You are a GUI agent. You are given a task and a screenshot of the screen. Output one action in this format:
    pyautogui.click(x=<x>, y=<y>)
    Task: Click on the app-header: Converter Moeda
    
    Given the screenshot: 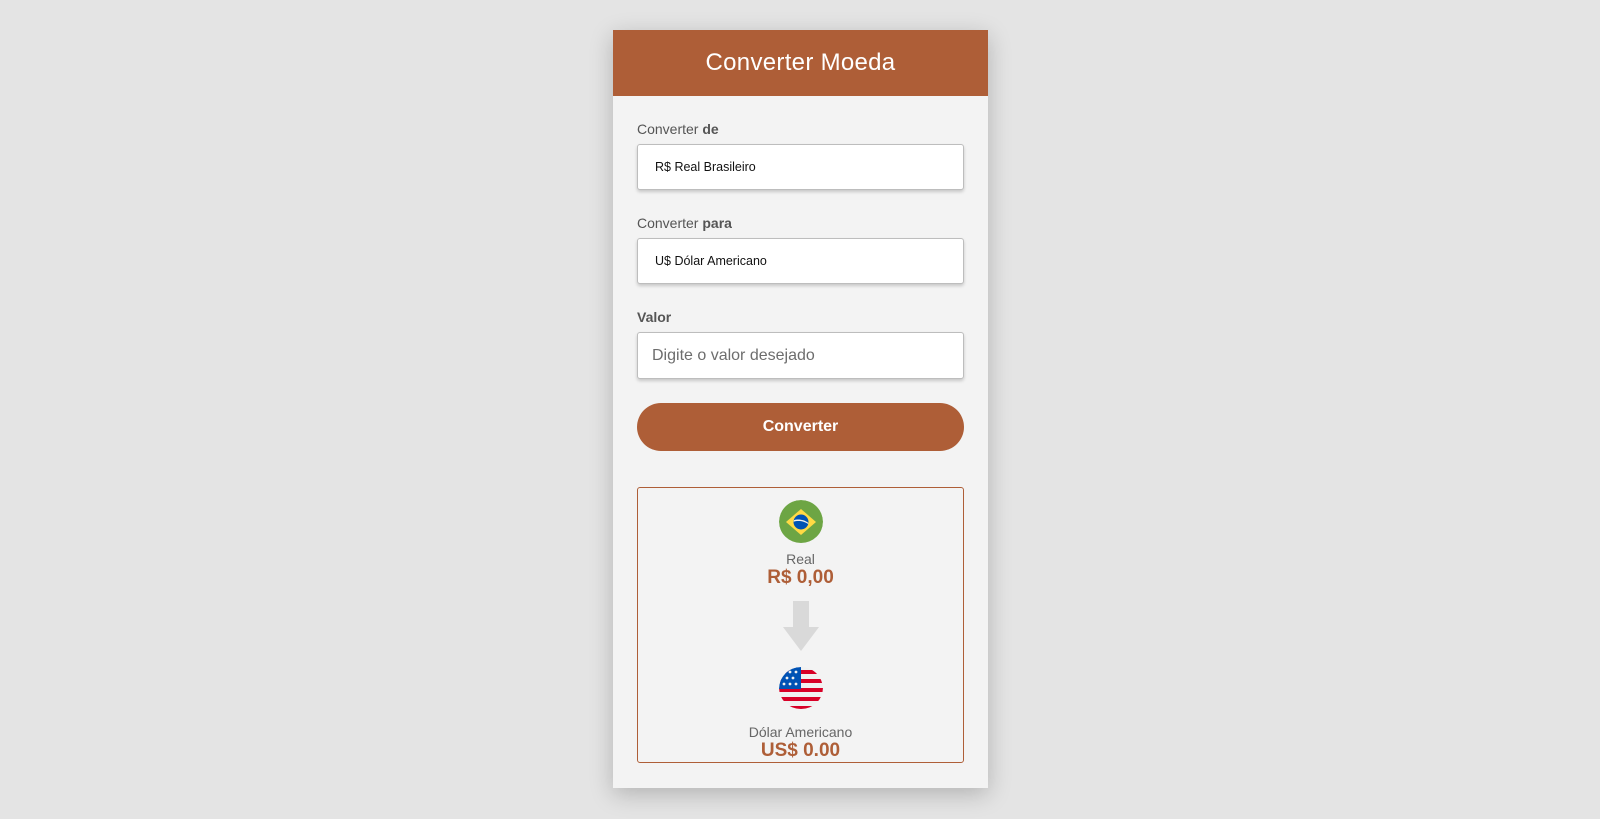 What is the action you would take?
    pyautogui.click(x=800, y=63)
    